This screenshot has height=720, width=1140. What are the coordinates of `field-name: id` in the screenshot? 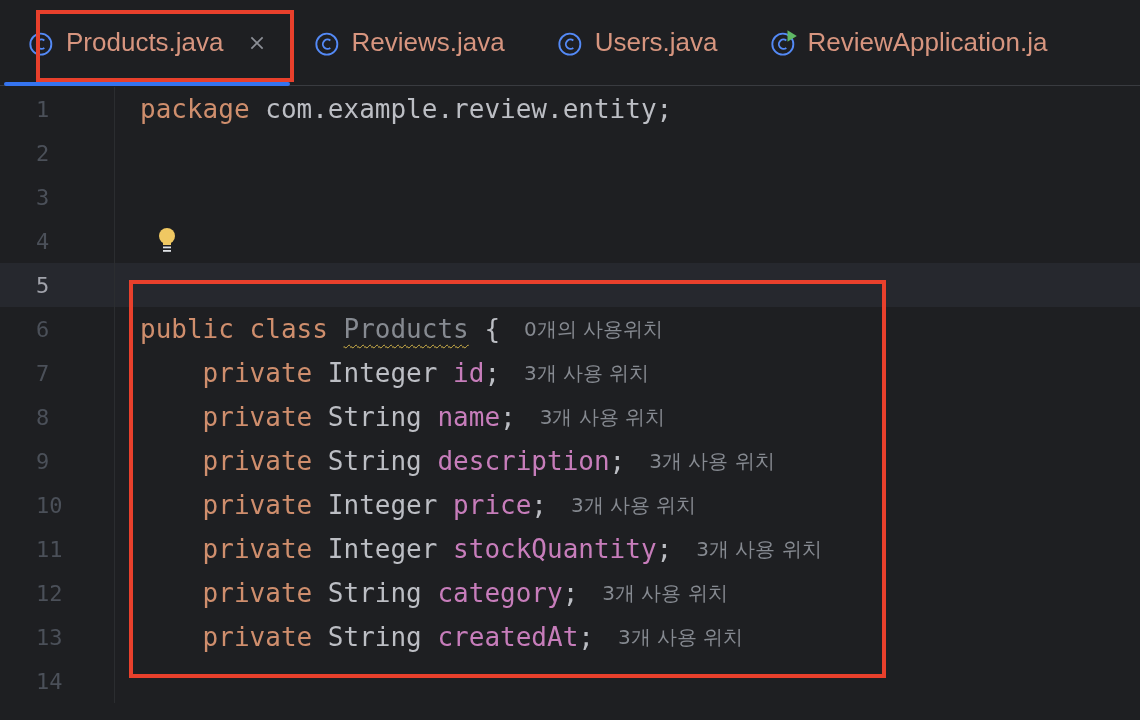 It's located at (469, 373).